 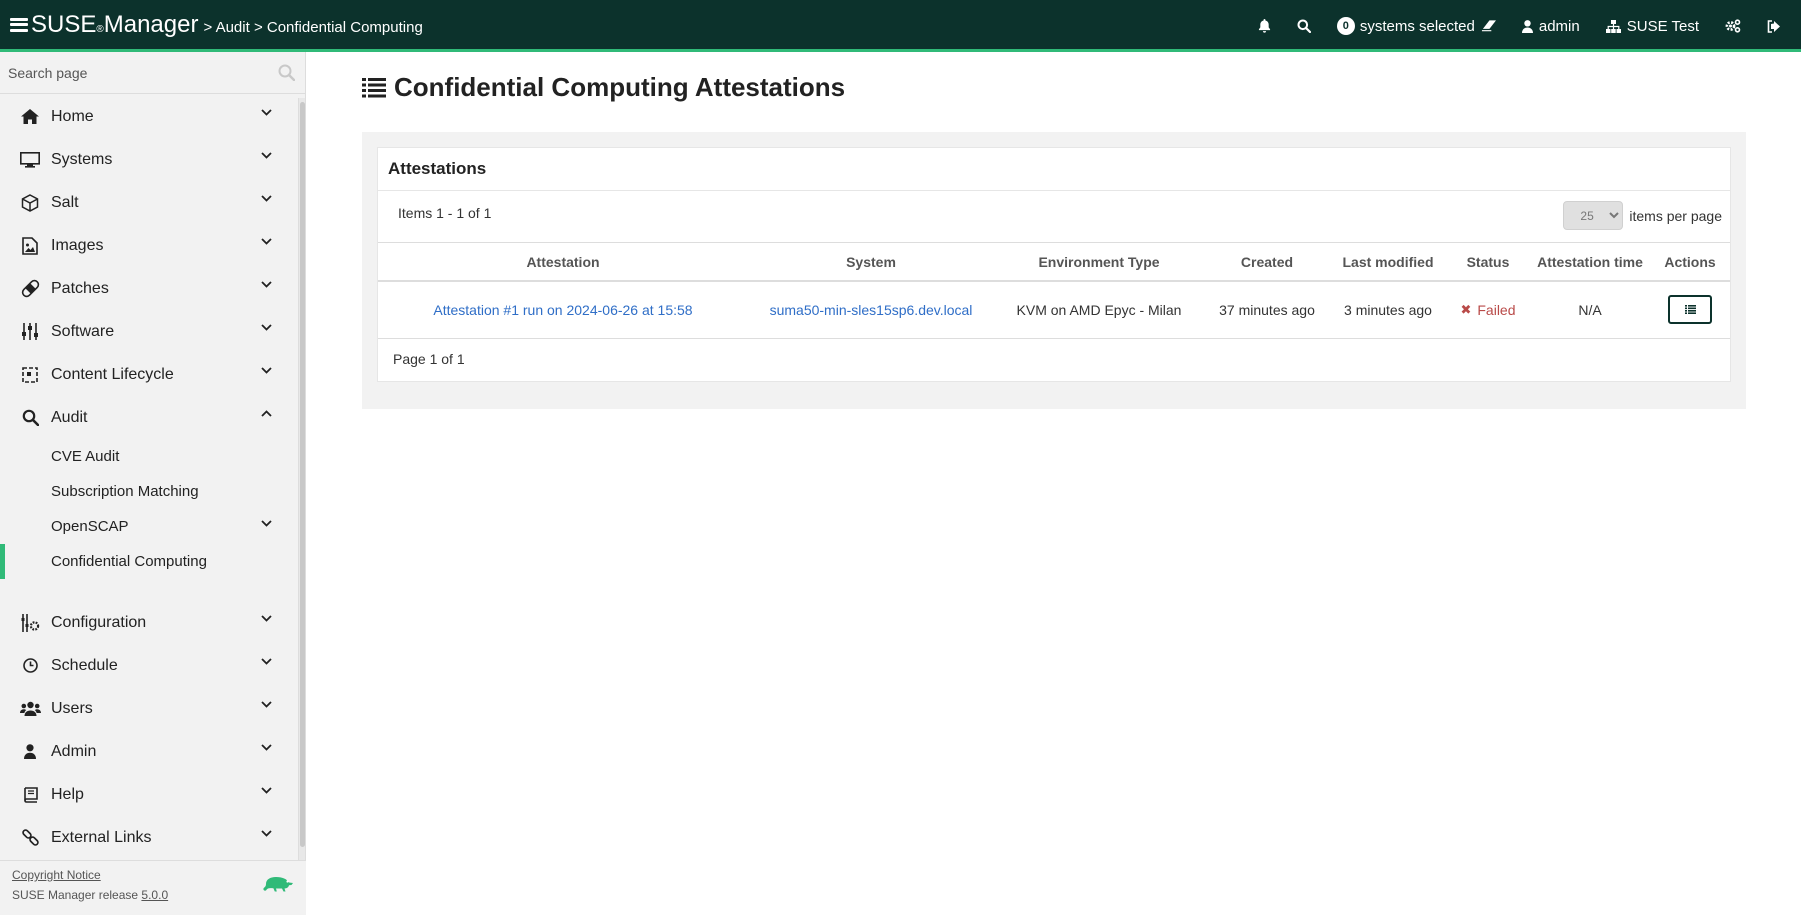 I want to click on list-header: Items 1 - 1 of 1 25 items per page, so click(x=1054, y=217).